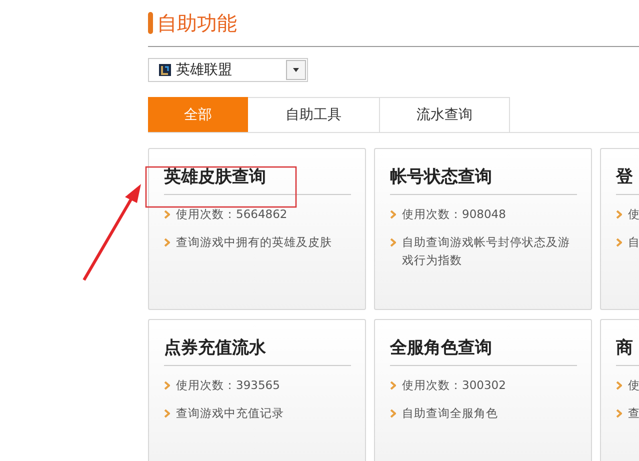  I want to click on tab: 自助工具, so click(314, 114).